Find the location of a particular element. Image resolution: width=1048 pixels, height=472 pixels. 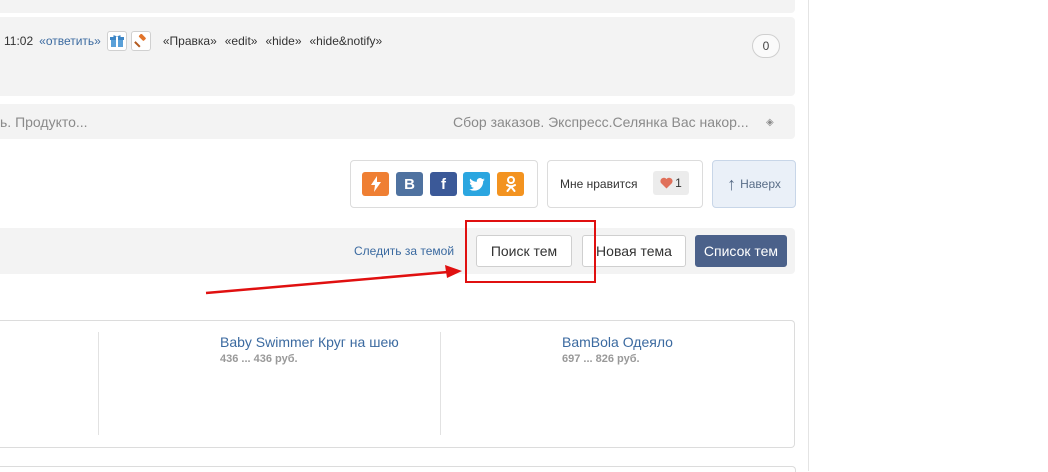

edit-ru-link: «Правка» is located at coordinates (190, 41).